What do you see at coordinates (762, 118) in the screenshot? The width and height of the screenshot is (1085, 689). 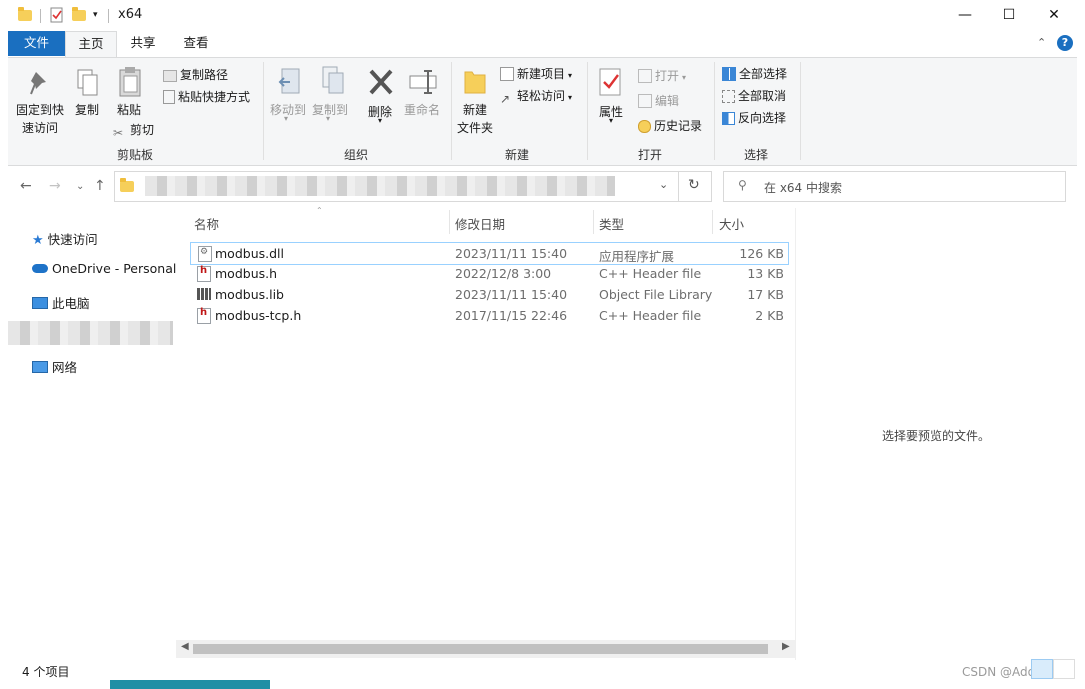 I see `invert-selection-label: 反向选择` at bounding box center [762, 118].